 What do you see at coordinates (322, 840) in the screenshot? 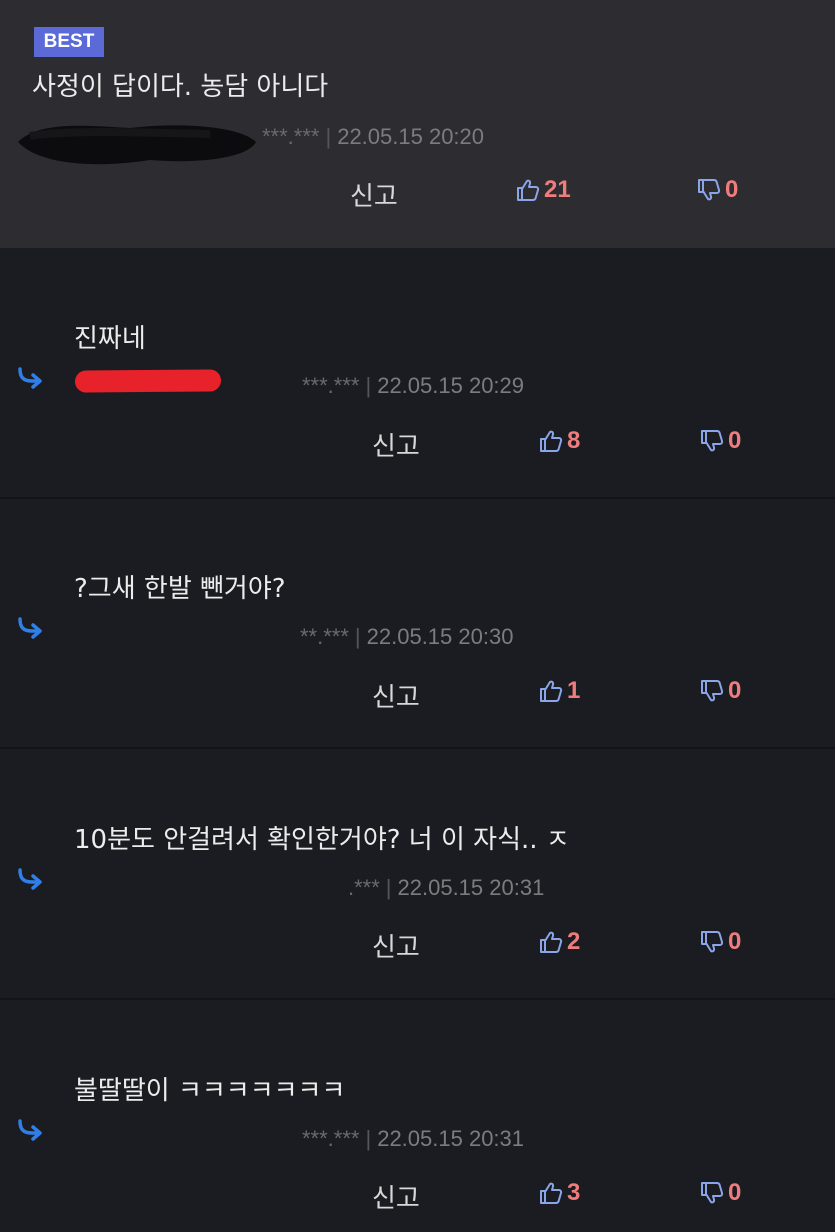
I see `comment-text: 10분도 안걸려서 확인한거야? 너 이 자식.. ㅈ` at bounding box center [322, 840].